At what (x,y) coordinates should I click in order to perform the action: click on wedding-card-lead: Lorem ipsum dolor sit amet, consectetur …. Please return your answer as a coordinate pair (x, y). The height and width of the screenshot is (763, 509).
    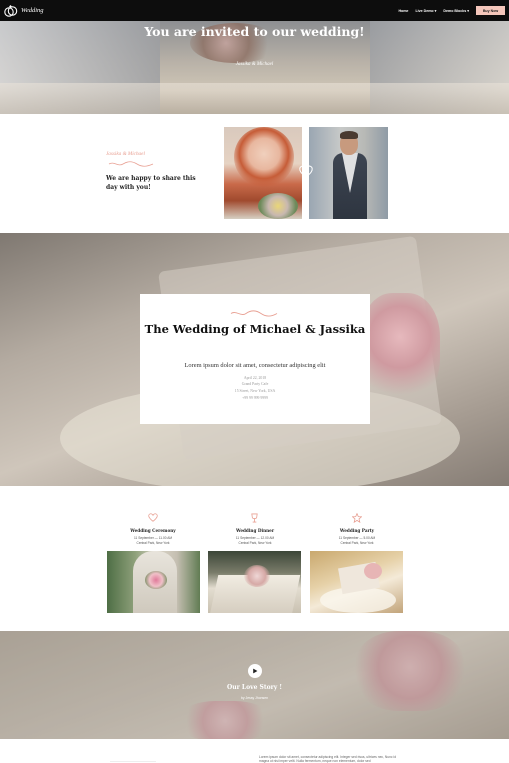
    Looking at the image, I should click on (255, 365).